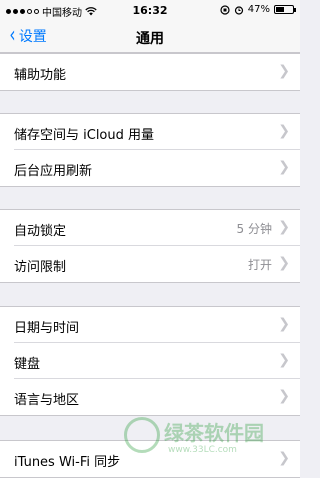 Image resolution: width=320 pixels, height=478 pixels. What do you see at coordinates (84, 135) in the screenshot?
I see `row-label: 储存空间与 iCloud 用量` at bounding box center [84, 135].